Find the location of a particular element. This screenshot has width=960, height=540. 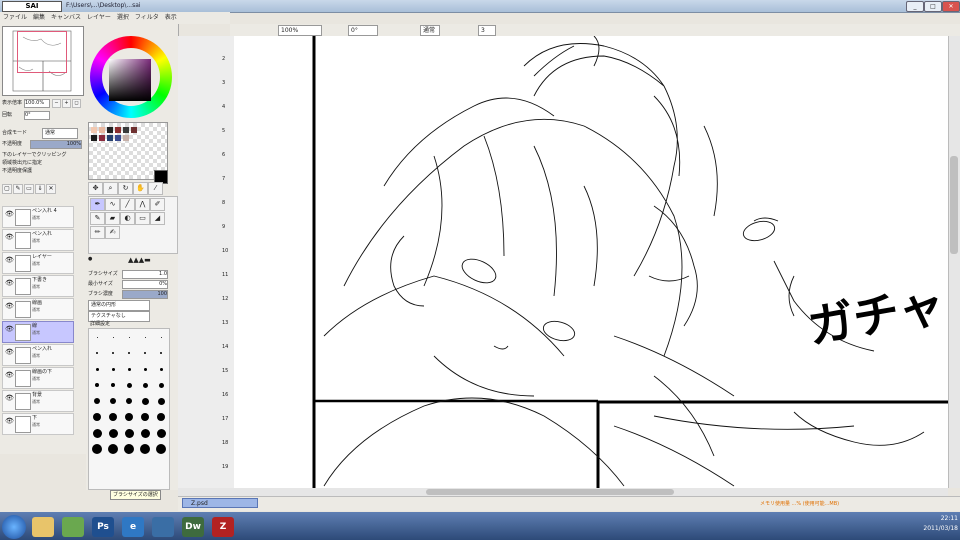

layer-row: 👁 下書き 通常 is located at coordinates (38, 286).